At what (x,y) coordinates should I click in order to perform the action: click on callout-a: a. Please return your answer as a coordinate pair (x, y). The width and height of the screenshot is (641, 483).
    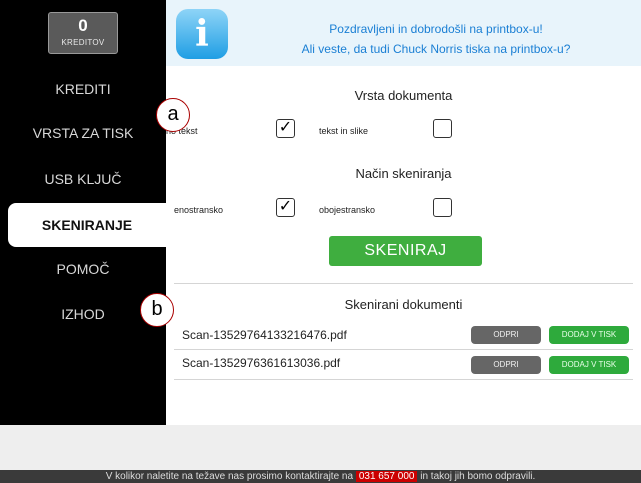
    Looking at the image, I should click on (173, 115).